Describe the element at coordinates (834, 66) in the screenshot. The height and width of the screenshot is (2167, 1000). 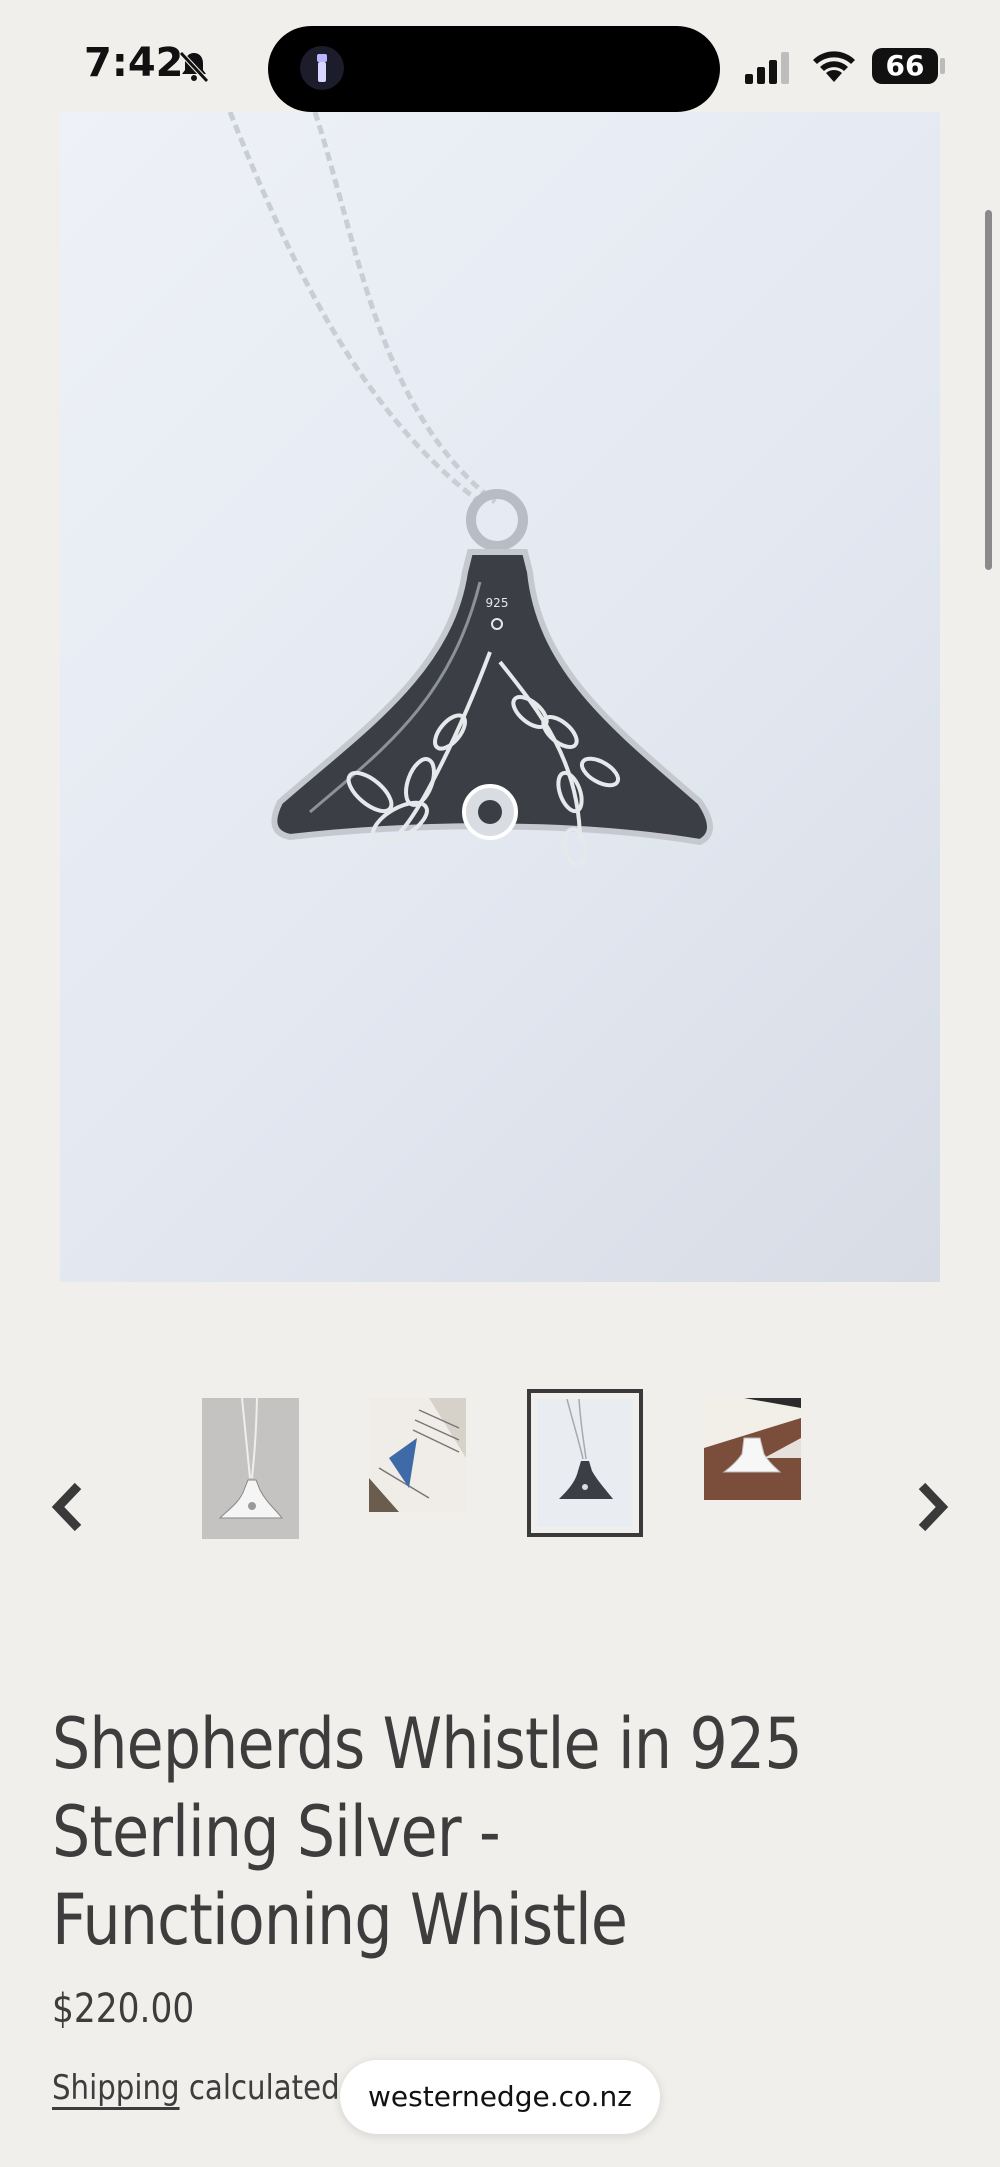
I see `wifi-icon` at that location.